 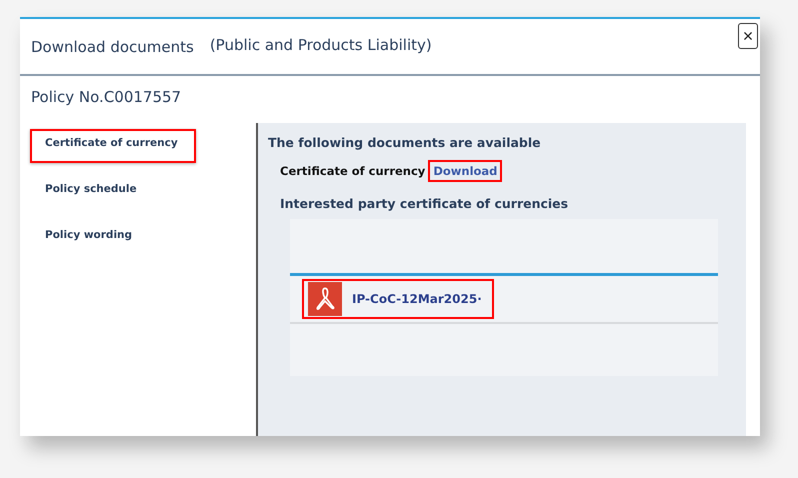 What do you see at coordinates (353, 171) in the screenshot?
I see `document-label: Certificate of currency` at bounding box center [353, 171].